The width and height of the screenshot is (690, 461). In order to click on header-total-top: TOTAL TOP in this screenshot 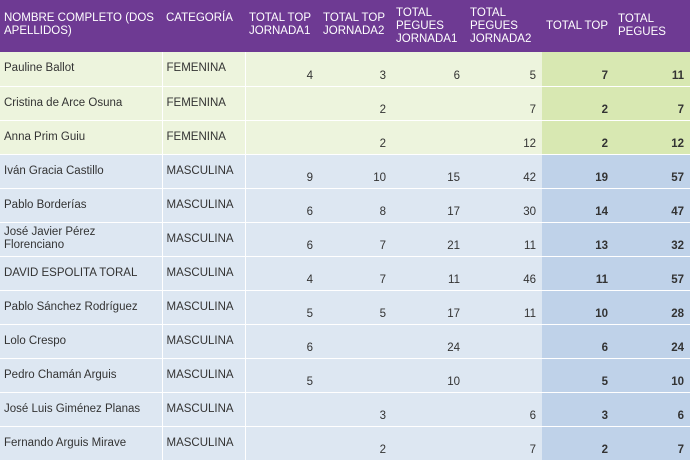, I will do `click(578, 26)`.